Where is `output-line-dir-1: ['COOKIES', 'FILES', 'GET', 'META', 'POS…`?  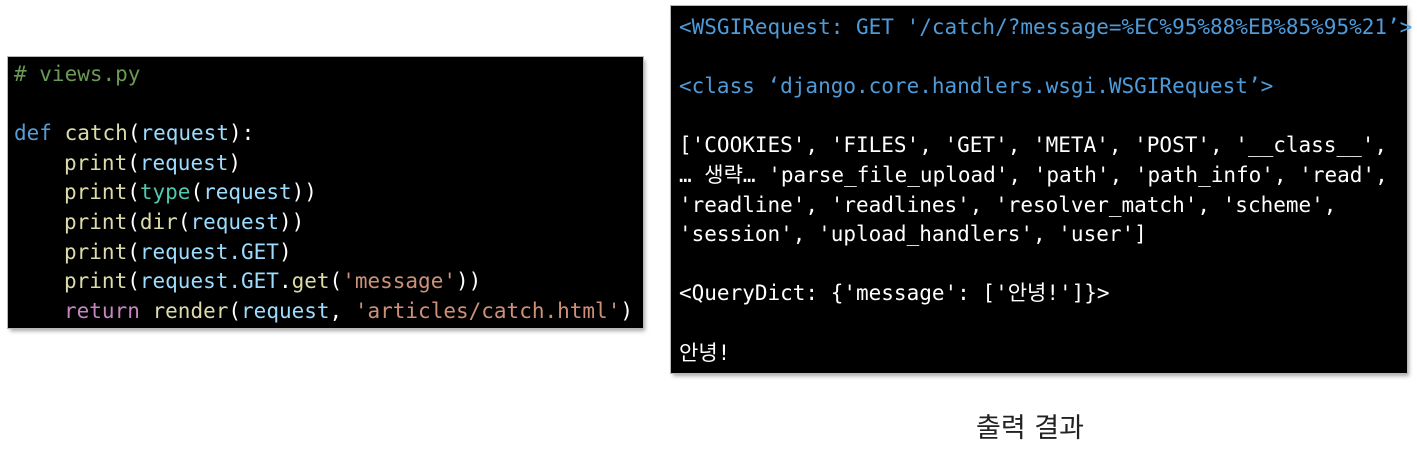
output-line-dir-1: ['COOKIES', 'FILES', 'GET', 'META', 'POS… is located at coordinates (1033, 145).